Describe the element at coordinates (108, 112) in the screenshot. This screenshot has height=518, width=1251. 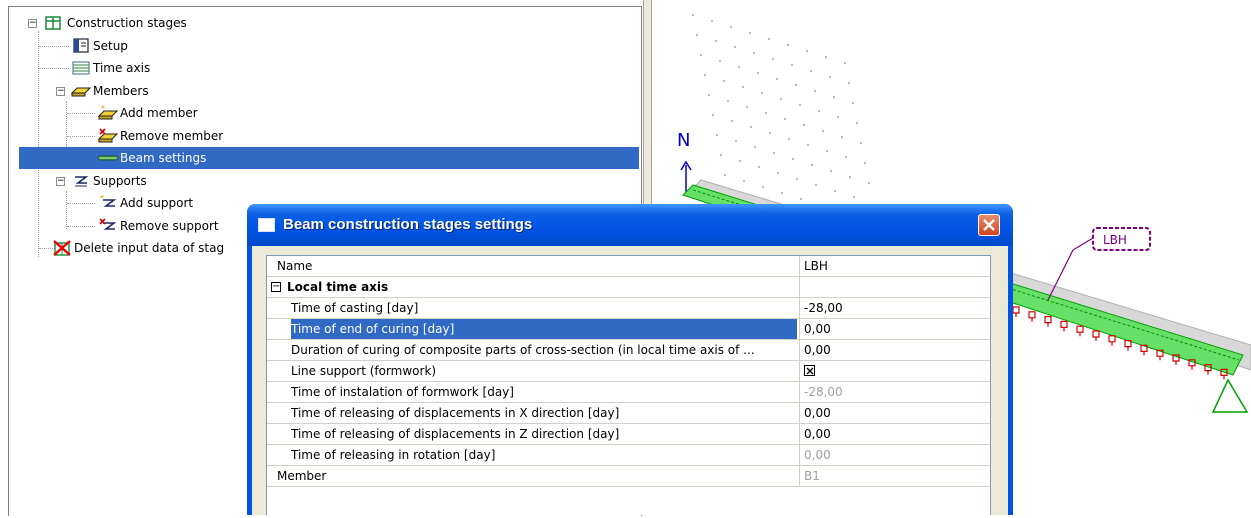
I see `add-member-icon: *` at that location.